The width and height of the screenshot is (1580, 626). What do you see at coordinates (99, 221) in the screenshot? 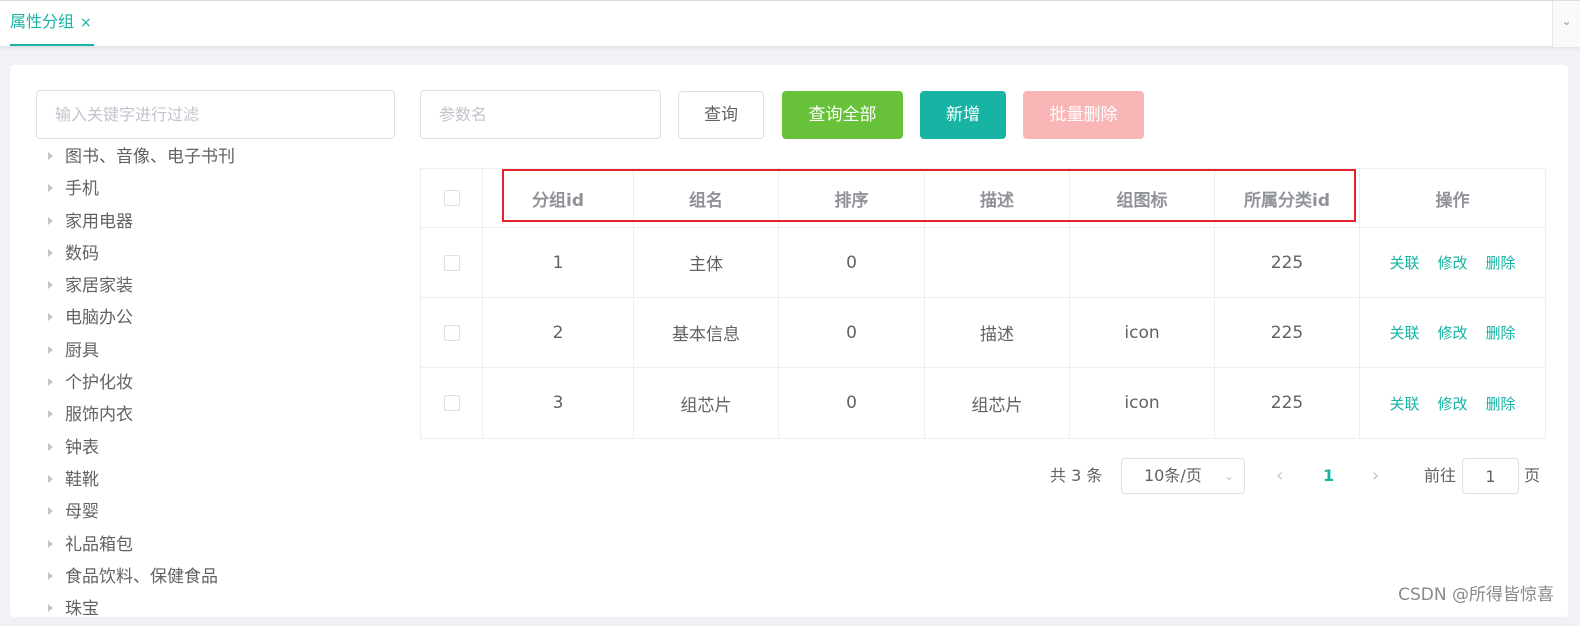
I see `tree-node-label: 家用电器` at bounding box center [99, 221].